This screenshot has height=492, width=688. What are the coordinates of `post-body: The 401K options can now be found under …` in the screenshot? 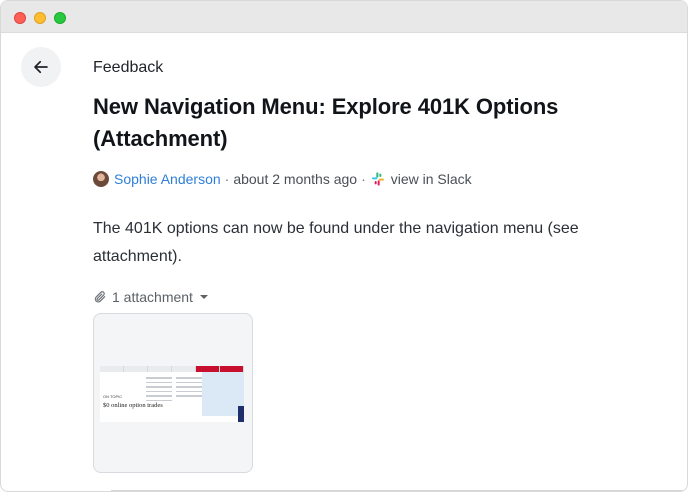 It's located at (336, 242).